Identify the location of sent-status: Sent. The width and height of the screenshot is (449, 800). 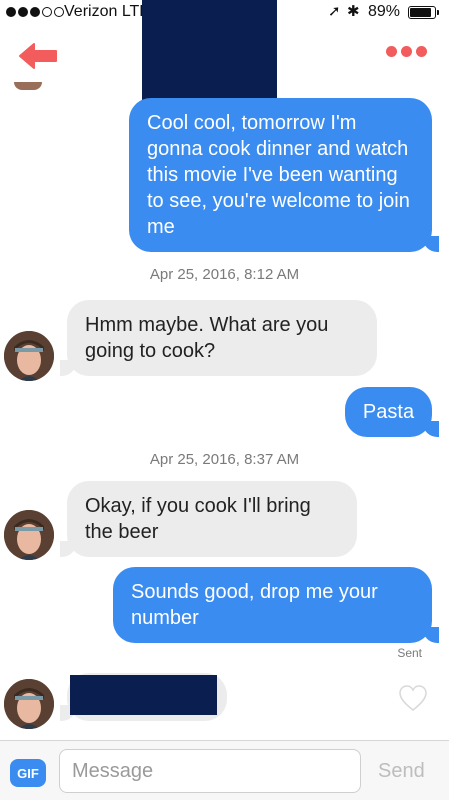
(409, 653).